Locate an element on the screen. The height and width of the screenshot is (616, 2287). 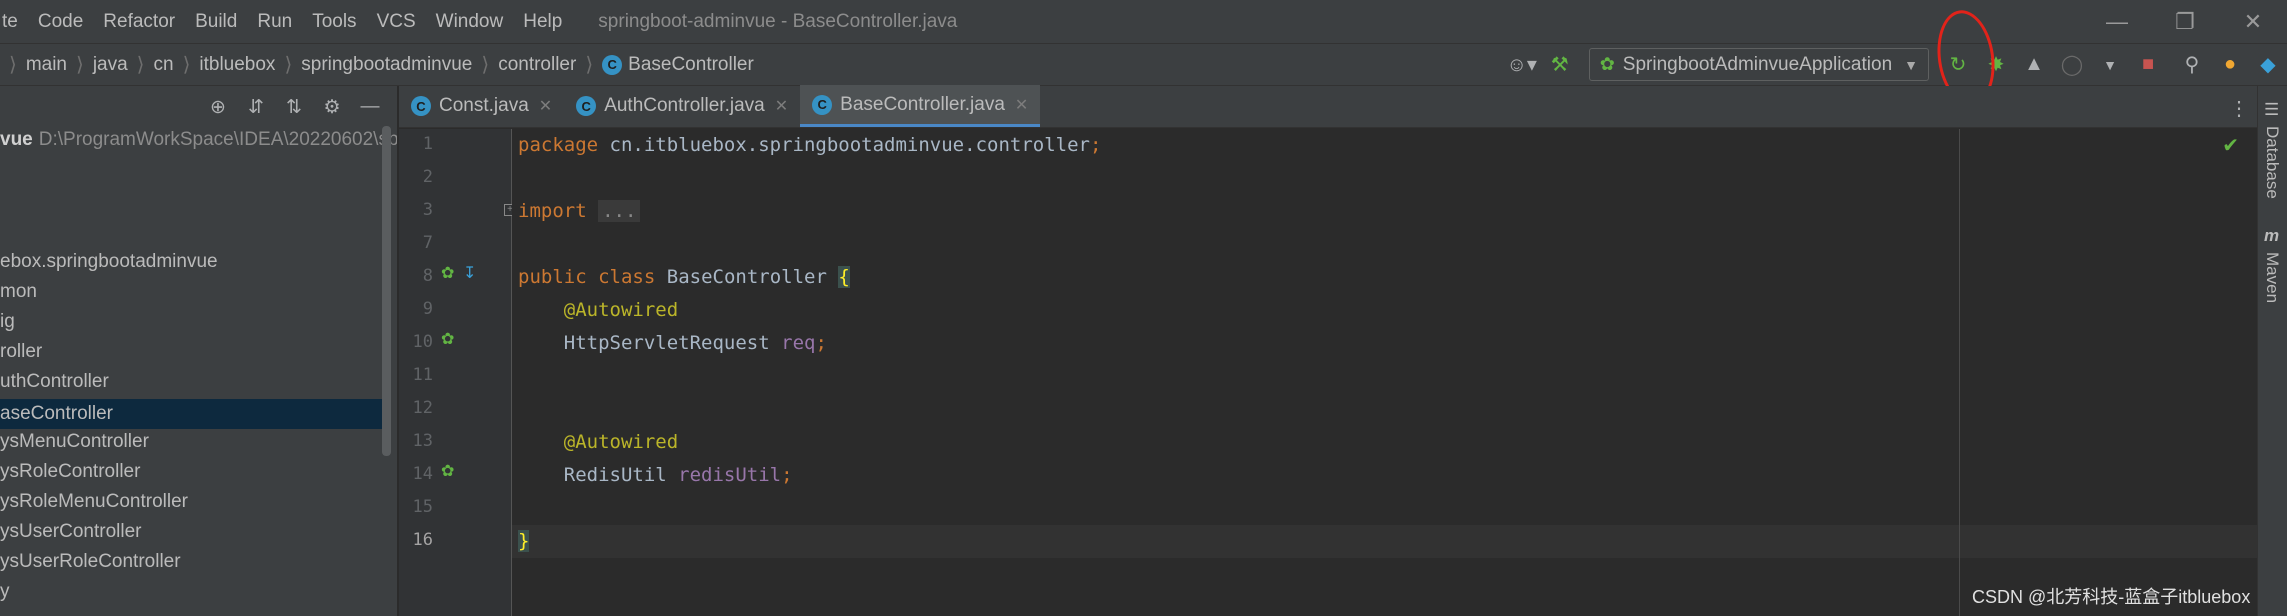
database-tool-button: Database is located at coordinates (2272, 162).